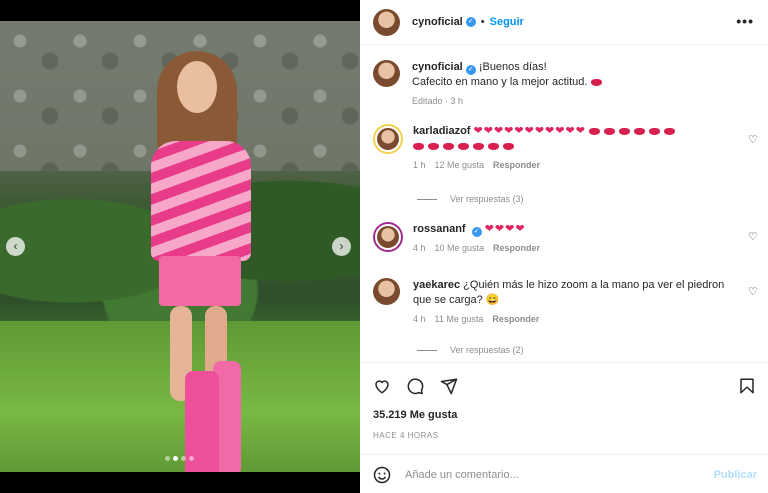 The image size is (768, 493). What do you see at coordinates (505, 229) in the screenshot?
I see `hearts-emoji: ❤❤❤❤` at bounding box center [505, 229].